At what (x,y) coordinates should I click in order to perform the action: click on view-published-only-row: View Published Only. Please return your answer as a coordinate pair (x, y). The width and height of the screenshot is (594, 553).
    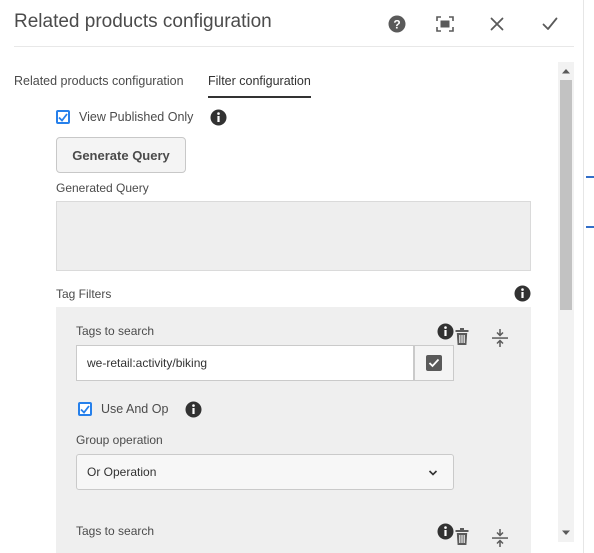
    Looking at the image, I should click on (141, 117).